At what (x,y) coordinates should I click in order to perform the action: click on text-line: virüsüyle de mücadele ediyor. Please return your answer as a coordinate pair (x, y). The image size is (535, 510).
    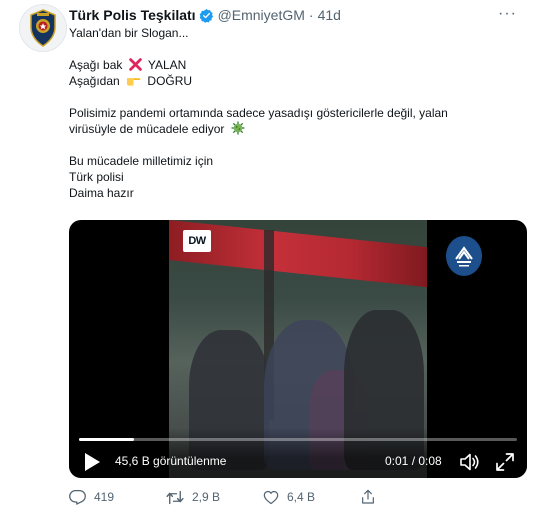
    Looking at the image, I should click on (294, 129).